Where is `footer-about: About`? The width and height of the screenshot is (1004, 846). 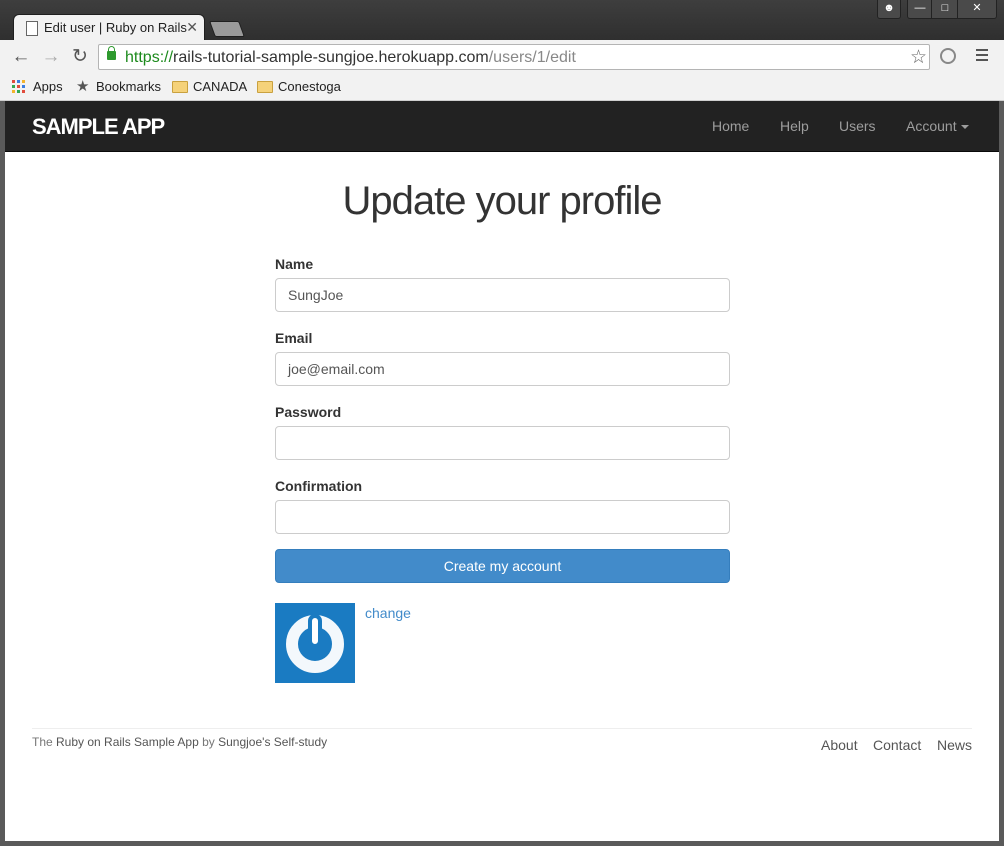 footer-about: About is located at coordinates (839, 745).